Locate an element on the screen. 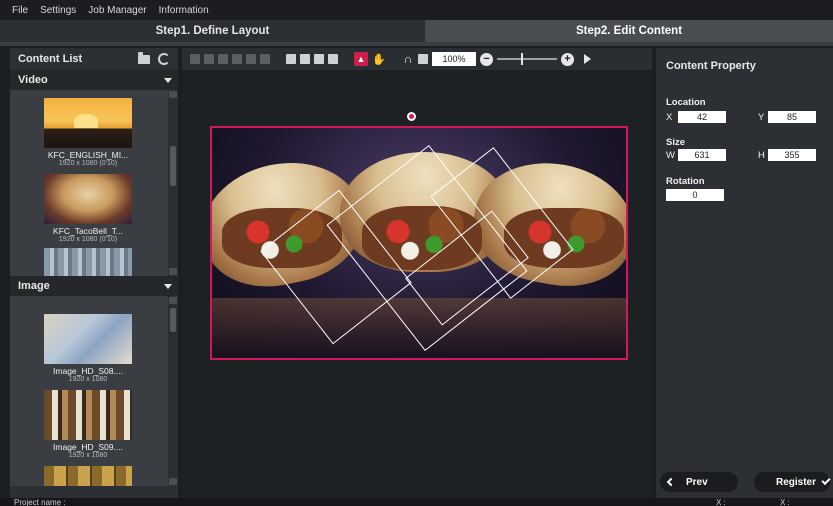 The width and height of the screenshot is (833, 506). fit-screen-icon is located at coordinates (423, 59).